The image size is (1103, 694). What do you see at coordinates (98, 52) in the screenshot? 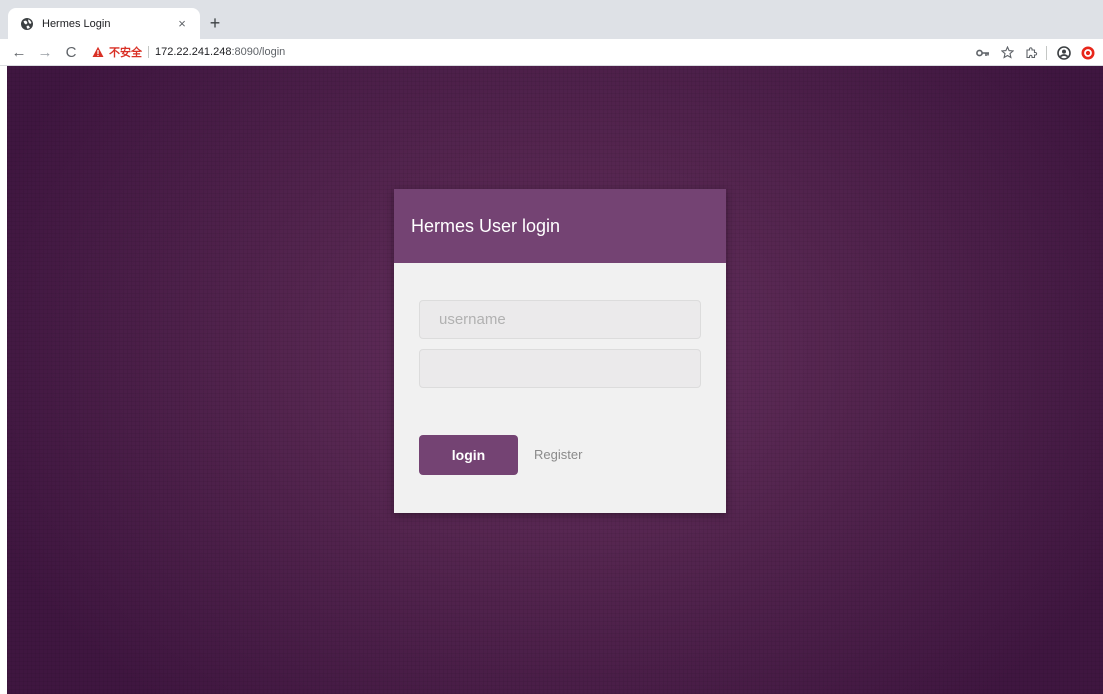
I see `warning-icon` at bounding box center [98, 52].